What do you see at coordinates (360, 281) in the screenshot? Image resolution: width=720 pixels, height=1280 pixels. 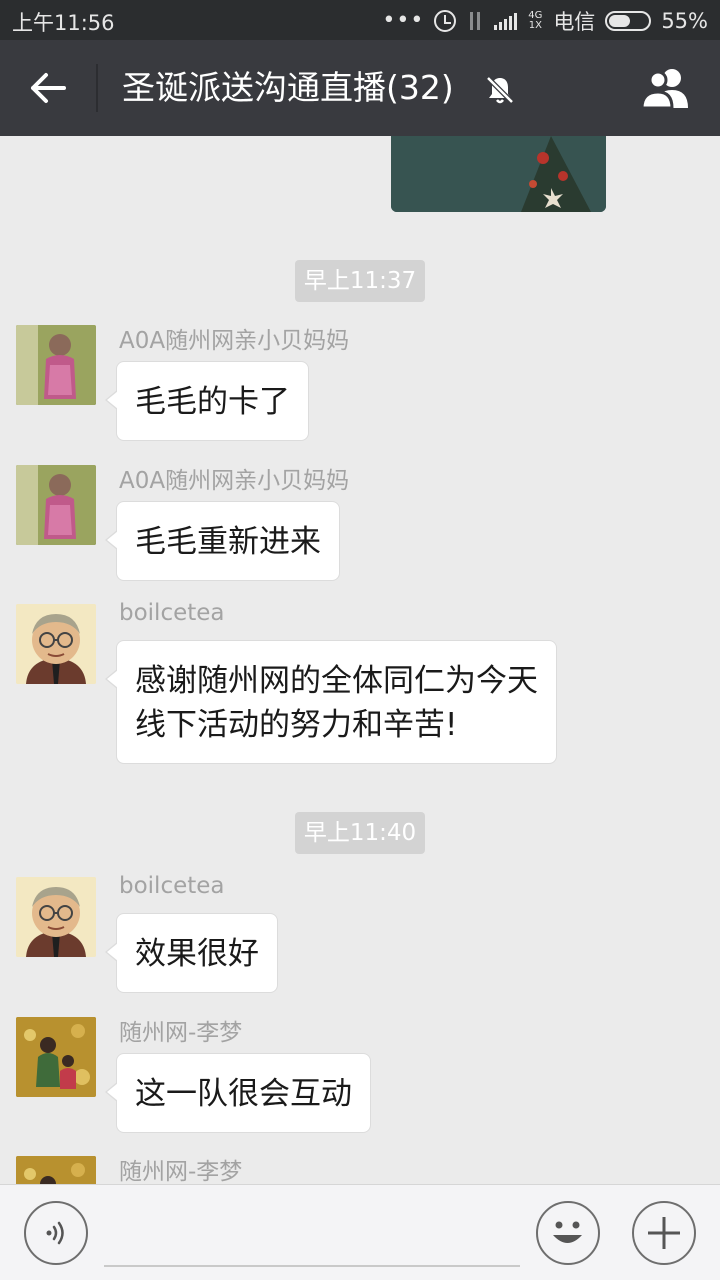 I see `timestamp-badge: 早上11:37` at bounding box center [360, 281].